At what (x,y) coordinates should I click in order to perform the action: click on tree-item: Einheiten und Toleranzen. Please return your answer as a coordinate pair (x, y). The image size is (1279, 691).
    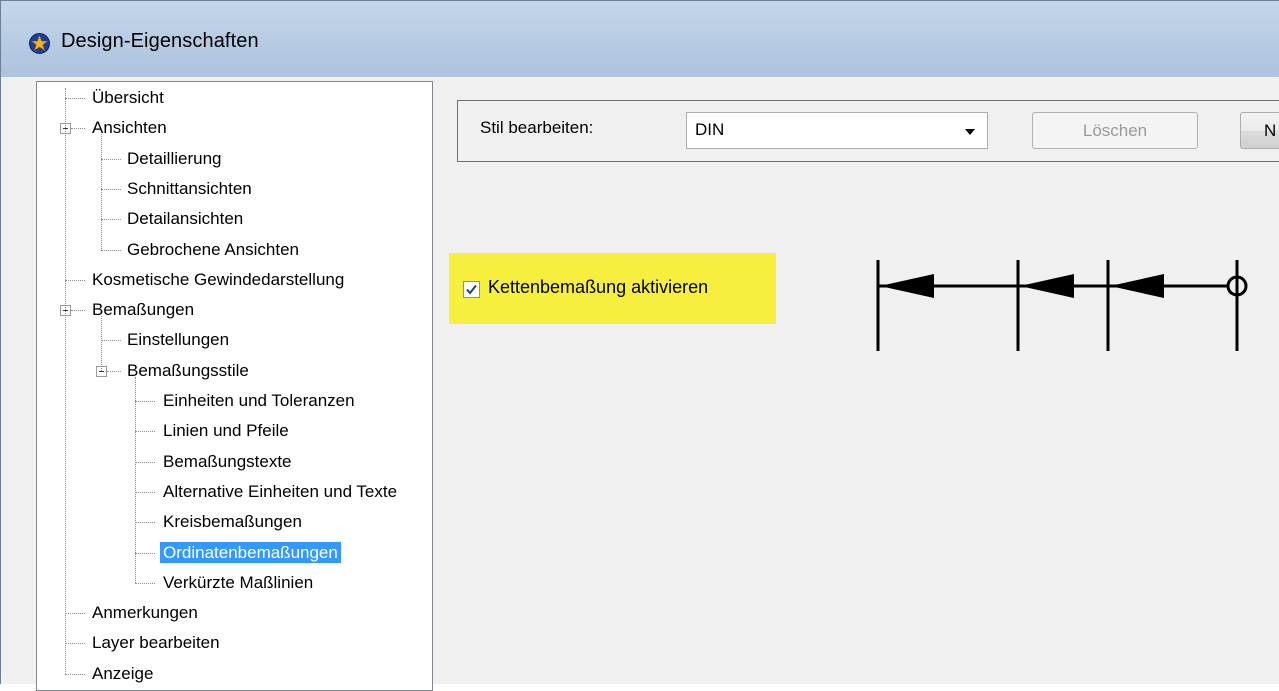
    Looking at the image, I should click on (259, 401).